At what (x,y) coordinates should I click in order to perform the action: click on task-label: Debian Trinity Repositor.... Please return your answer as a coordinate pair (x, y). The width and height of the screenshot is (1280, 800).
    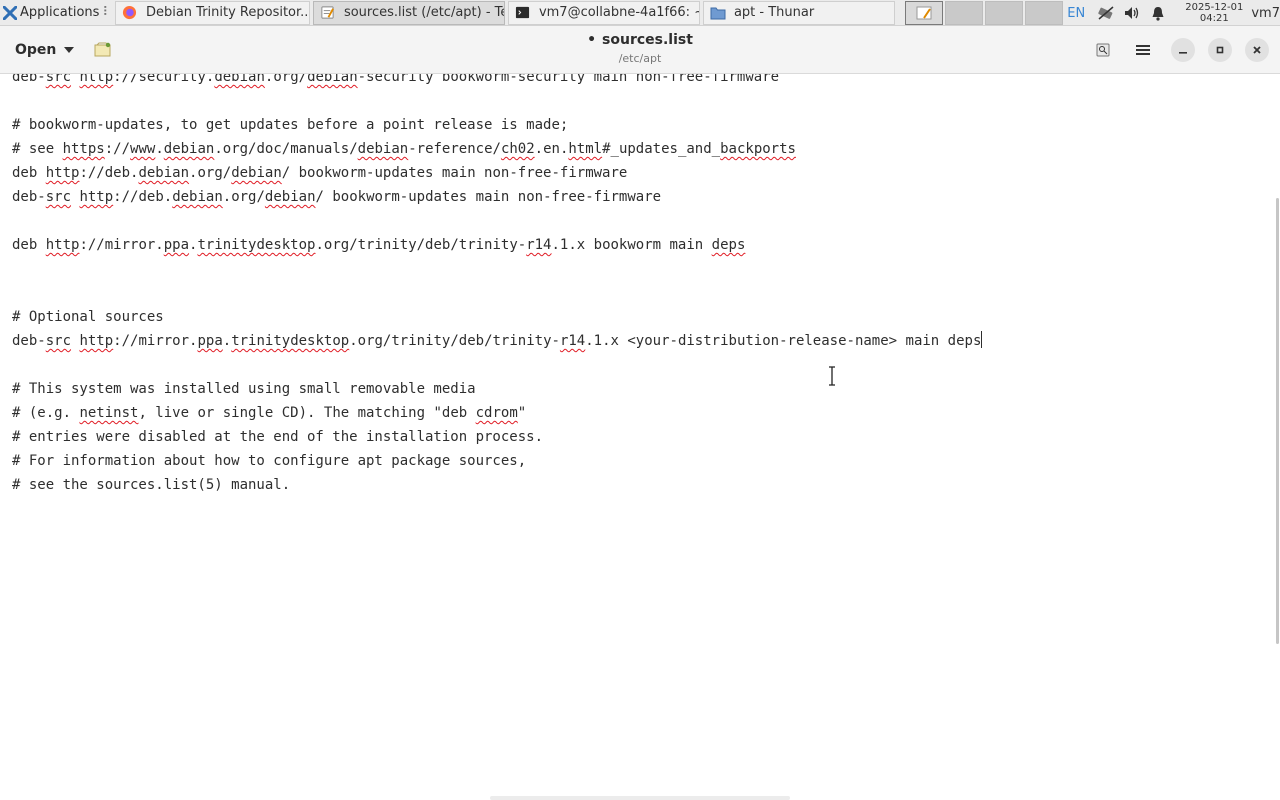
    Looking at the image, I should click on (227, 12).